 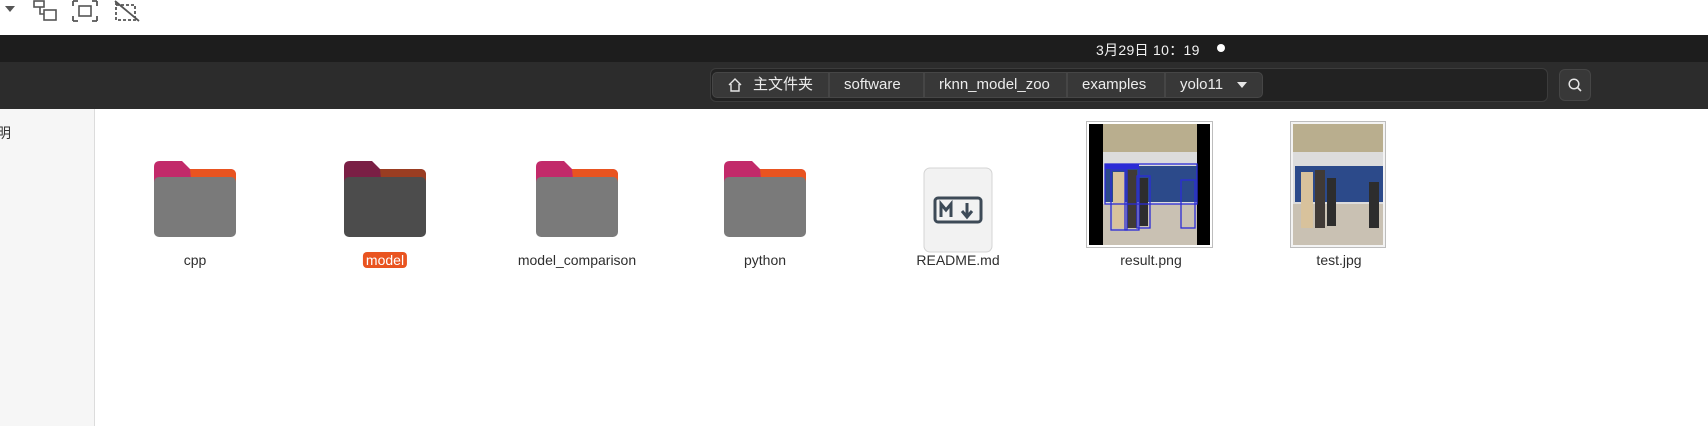 What do you see at coordinates (1221, 48) in the screenshot?
I see `notification-dot-icon` at bounding box center [1221, 48].